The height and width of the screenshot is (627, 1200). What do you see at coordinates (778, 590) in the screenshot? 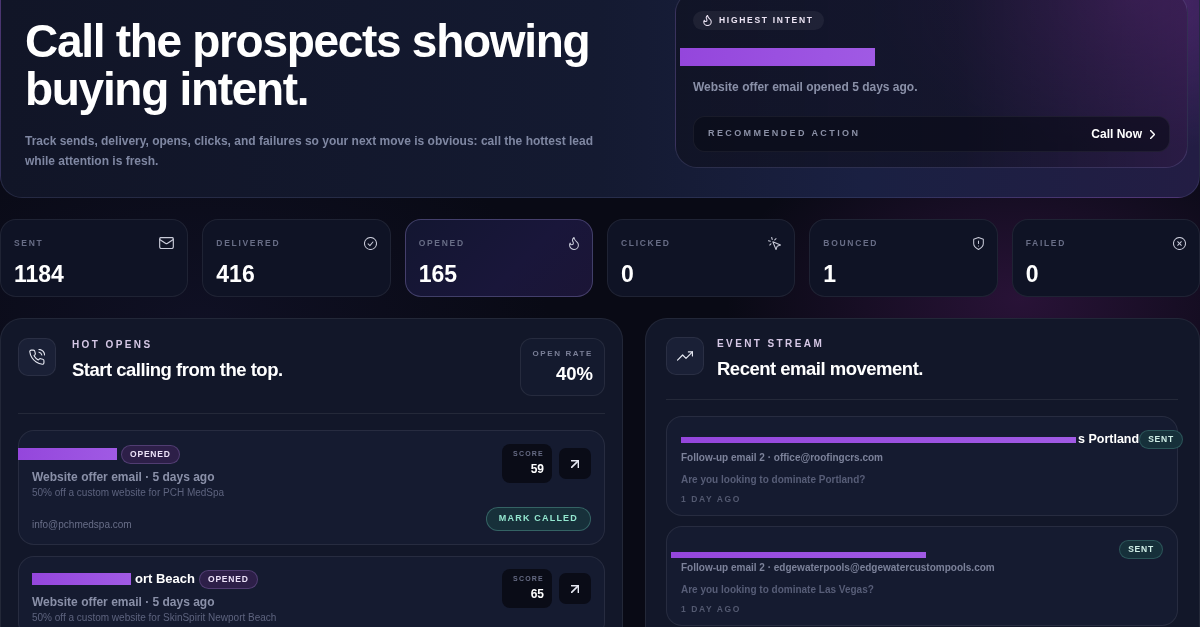
I see `email-preview: Are you looking to dominate Las Vegas?` at bounding box center [778, 590].